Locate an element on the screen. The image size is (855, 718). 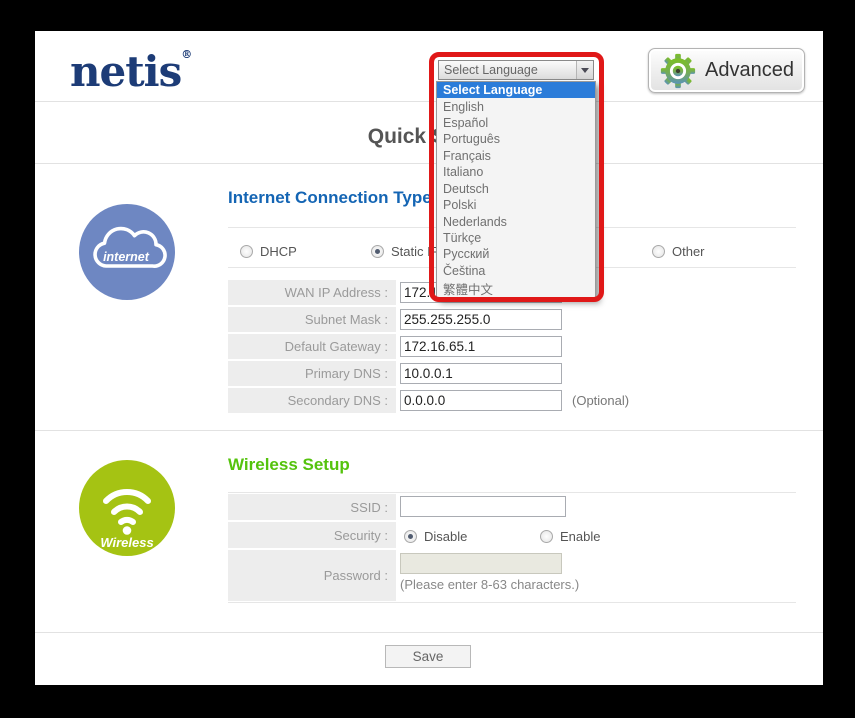
netis-logo-text: netis is located at coordinates (126, 71).